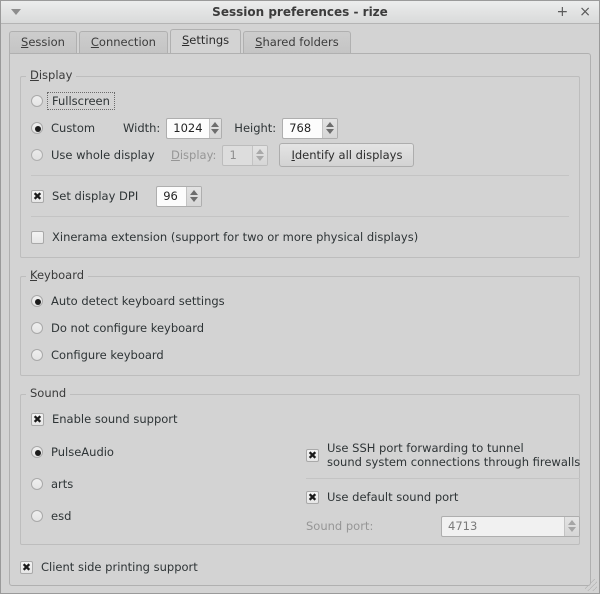 The height and width of the screenshot is (594, 600). I want to click on fullscreen-radio, so click(37, 101).